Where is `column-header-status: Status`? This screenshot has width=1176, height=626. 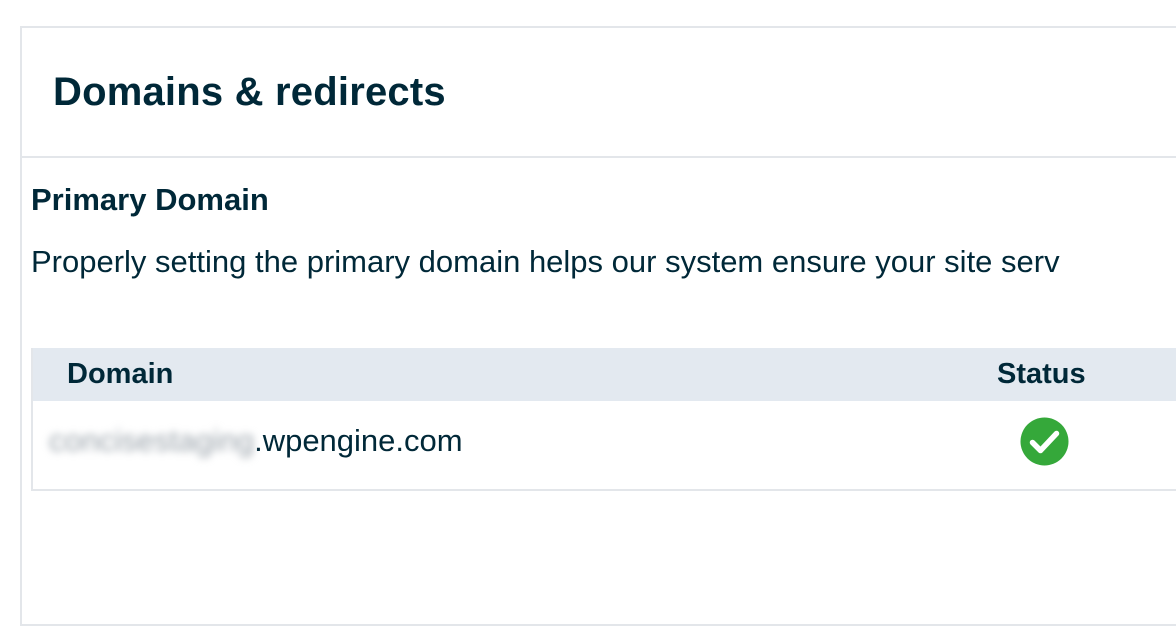 column-header-status: Status is located at coordinates (1041, 374).